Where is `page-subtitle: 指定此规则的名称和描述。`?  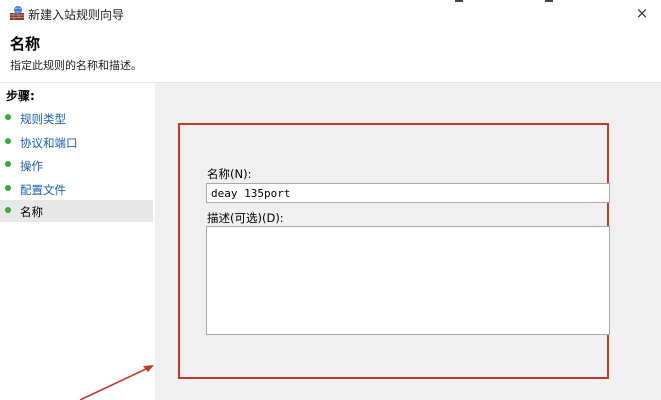 page-subtitle: 指定此规则的名称和描述。 is located at coordinates (76, 65).